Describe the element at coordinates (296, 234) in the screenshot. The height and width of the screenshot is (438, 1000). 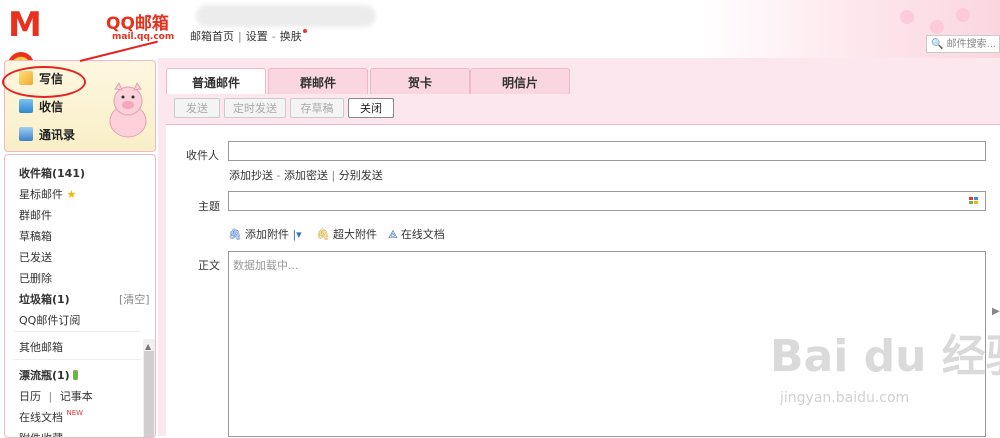
I see `attachment-dropdown-icon: |▾` at that location.